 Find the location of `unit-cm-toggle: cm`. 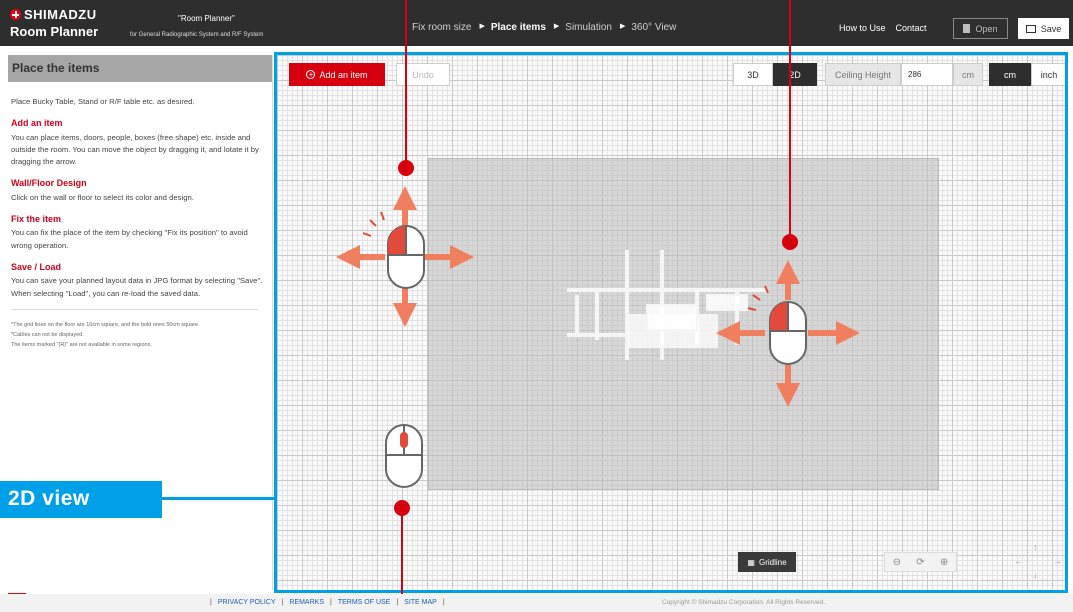

unit-cm-toggle: cm is located at coordinates (1010, 74).